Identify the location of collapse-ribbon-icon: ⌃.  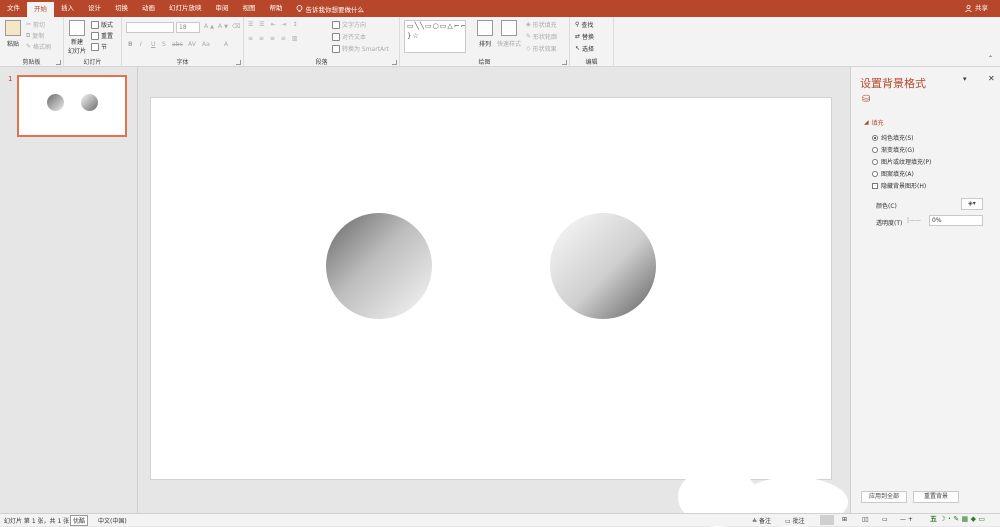
(990, 58).